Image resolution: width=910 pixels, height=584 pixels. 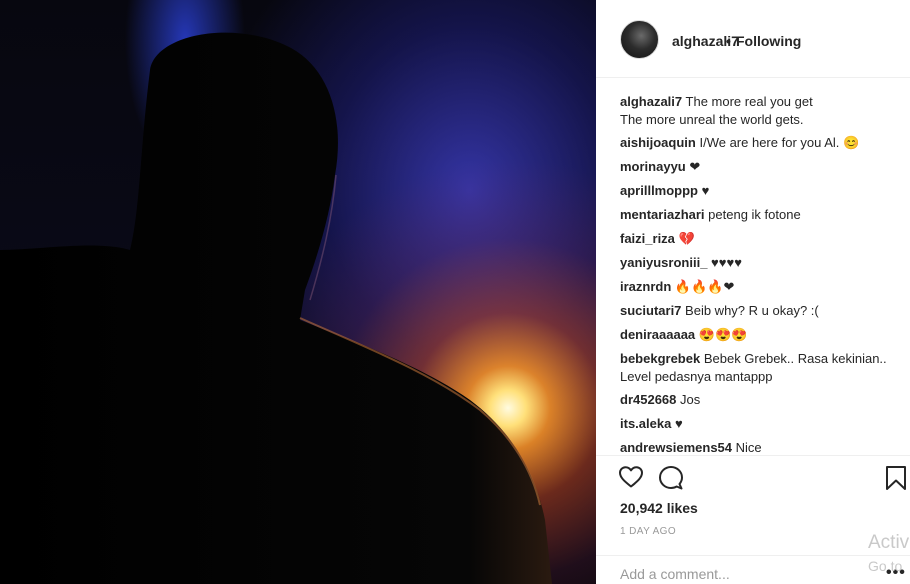 What do you see at coordinates (676, 447) in the screenshot?
I see `comment-username: andrewsiemens54` at bounding box center [676, 447].